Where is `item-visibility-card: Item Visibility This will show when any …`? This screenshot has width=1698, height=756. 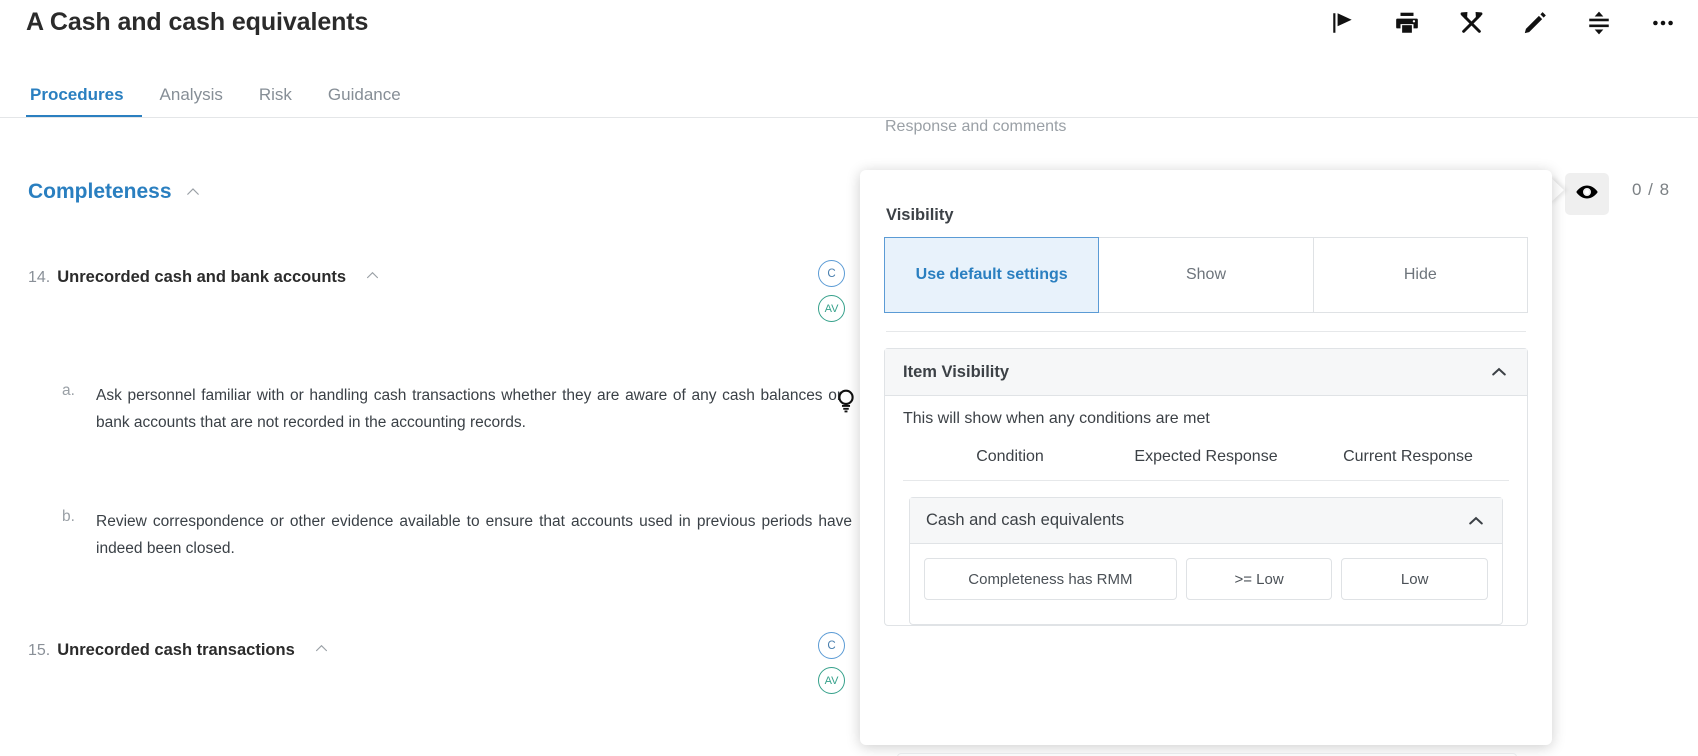
item-visibility-card: Item Visibility This will show when any … is located at coordinates (1206, 487).